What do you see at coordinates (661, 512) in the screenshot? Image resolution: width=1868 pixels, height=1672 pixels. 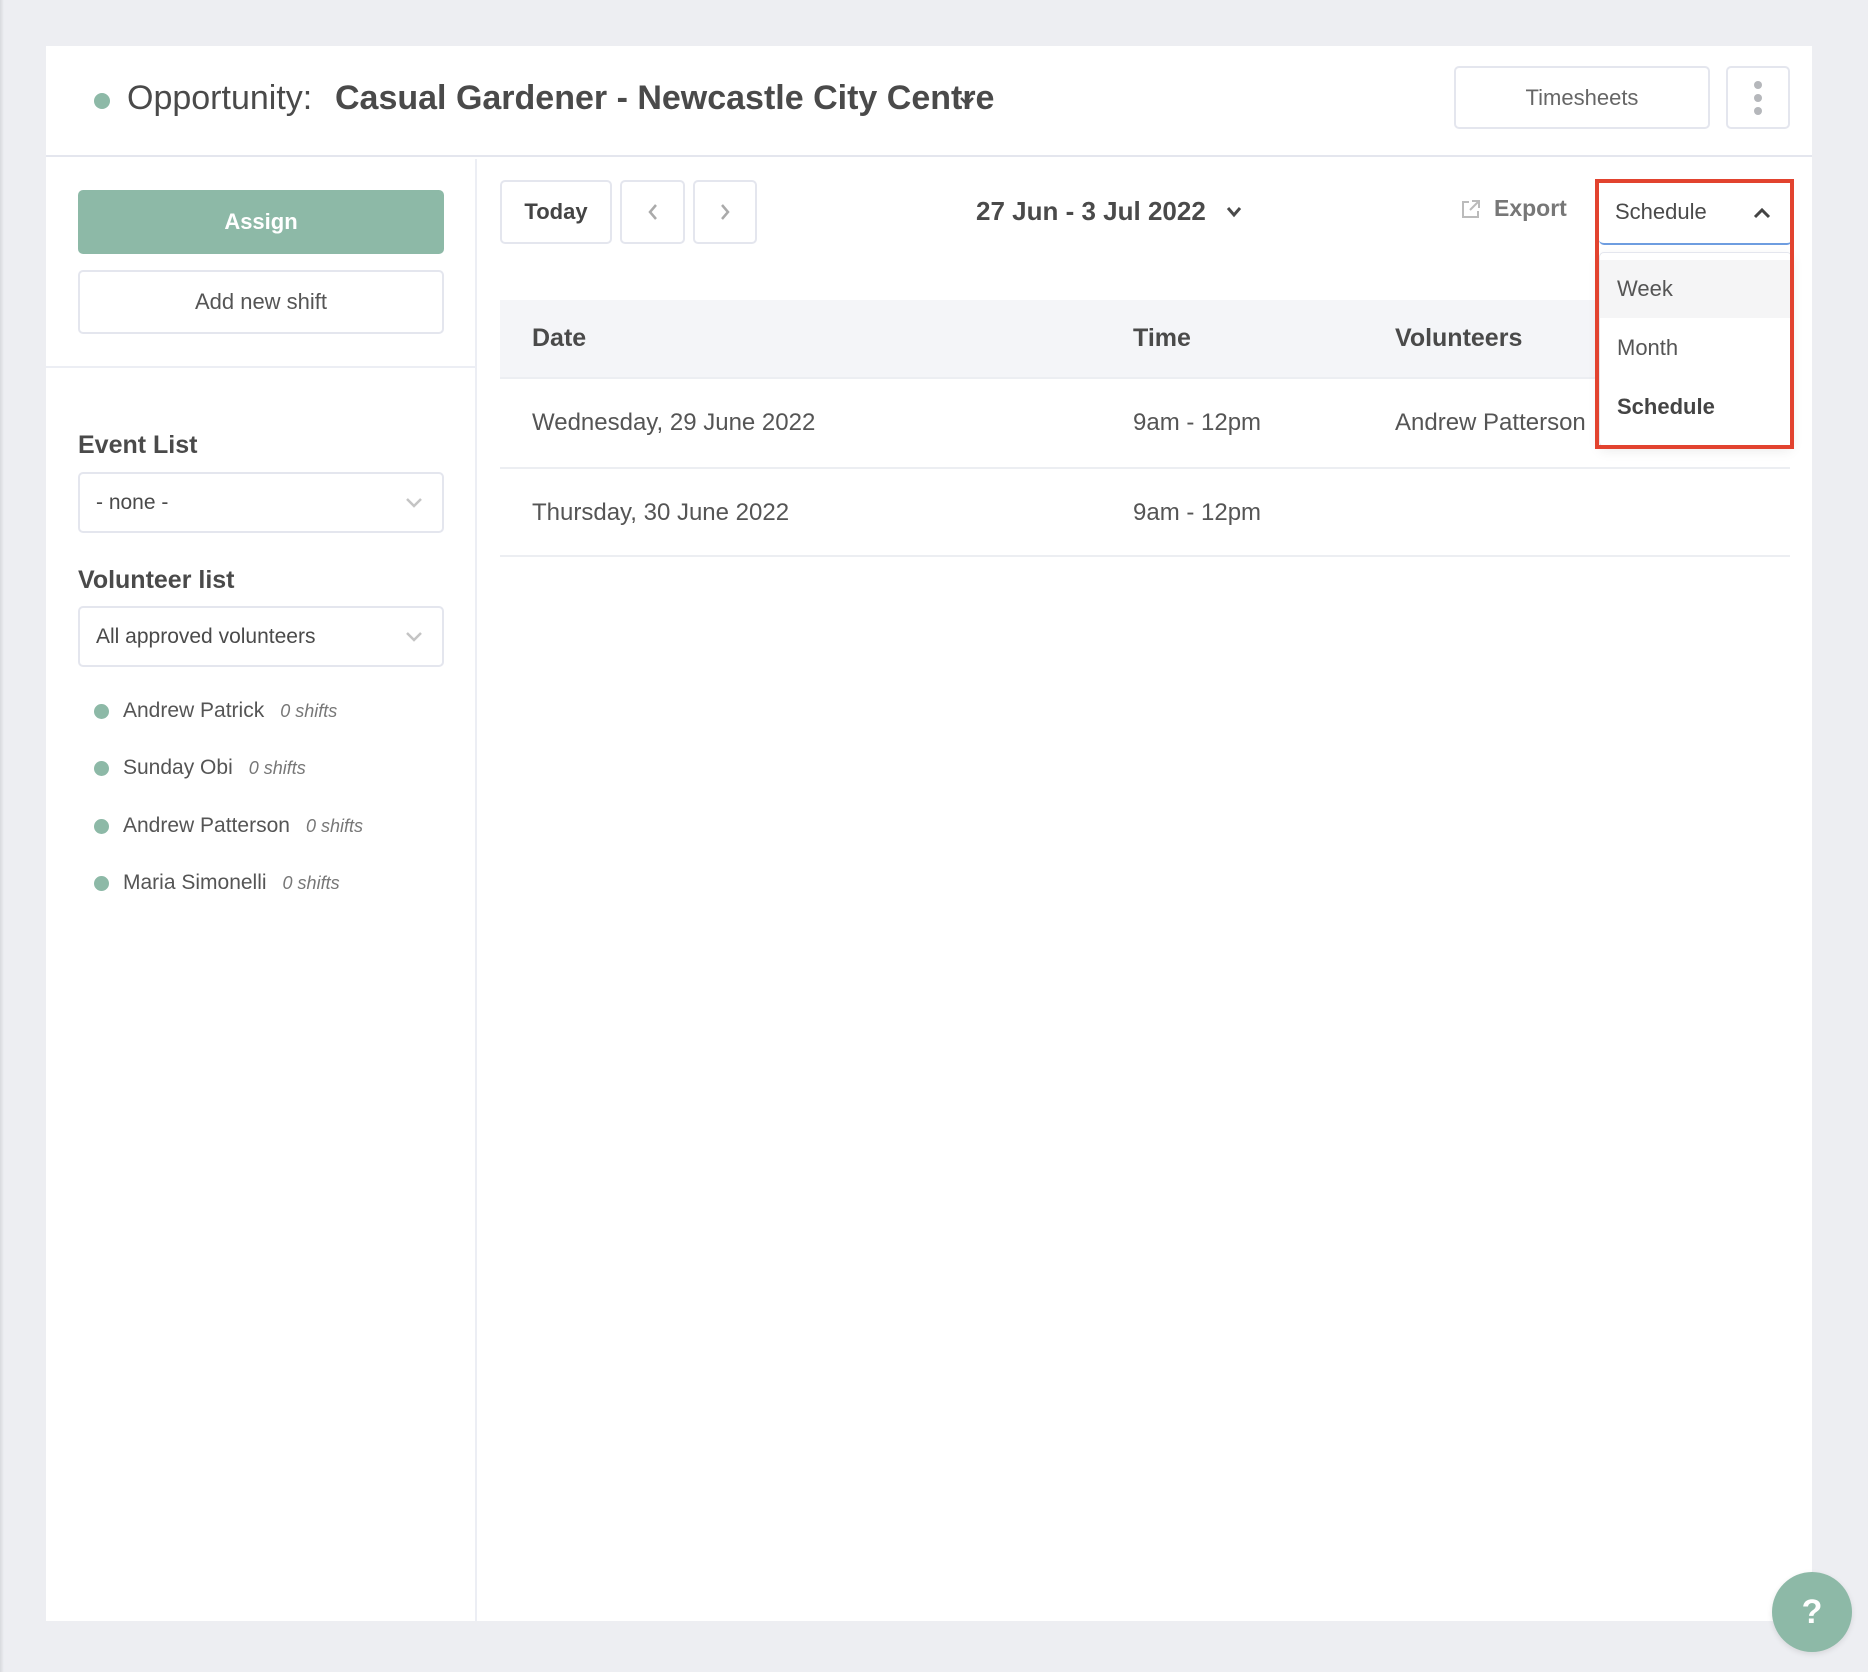 I see `cell-date: Thursday, 30 June 2022` at bounding box center [661, 512].